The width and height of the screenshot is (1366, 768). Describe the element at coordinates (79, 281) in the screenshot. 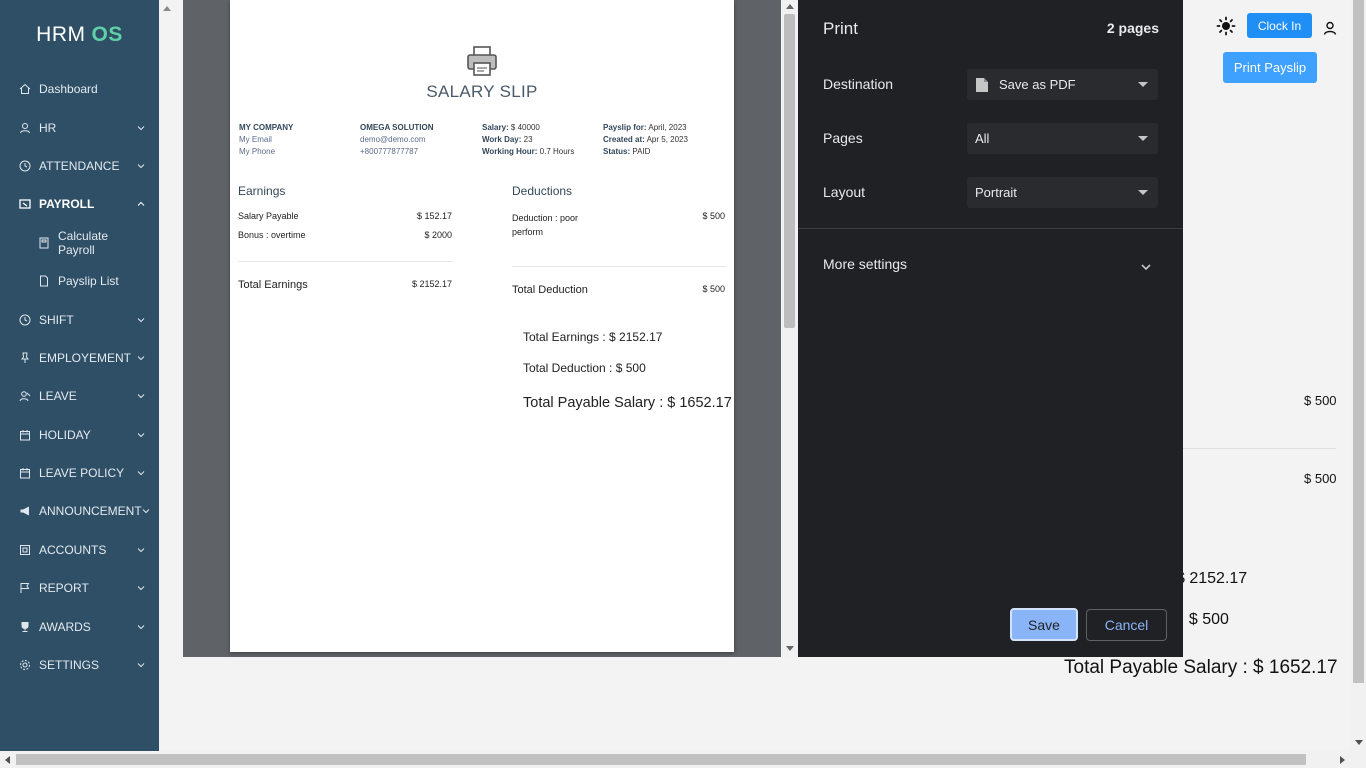

I see `sidebar-item-payslip-list: Payslip List` at that location.